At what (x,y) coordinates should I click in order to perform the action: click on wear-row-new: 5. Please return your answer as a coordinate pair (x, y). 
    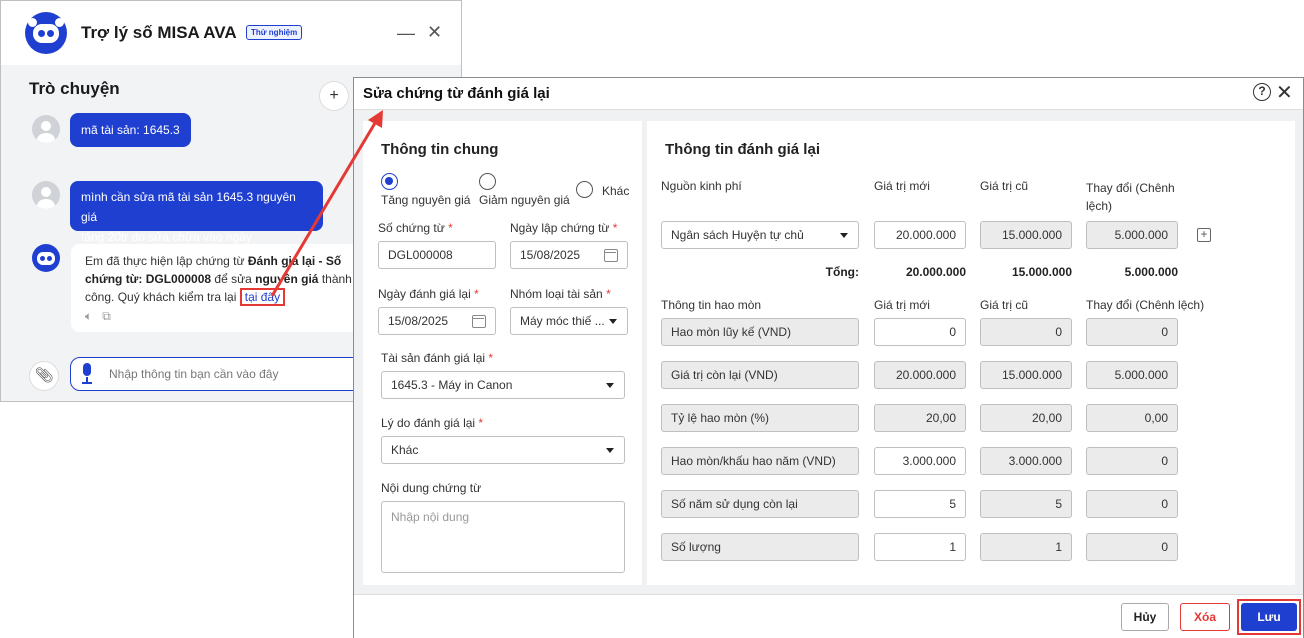
    Looking at the image, I should click on (920, 504).